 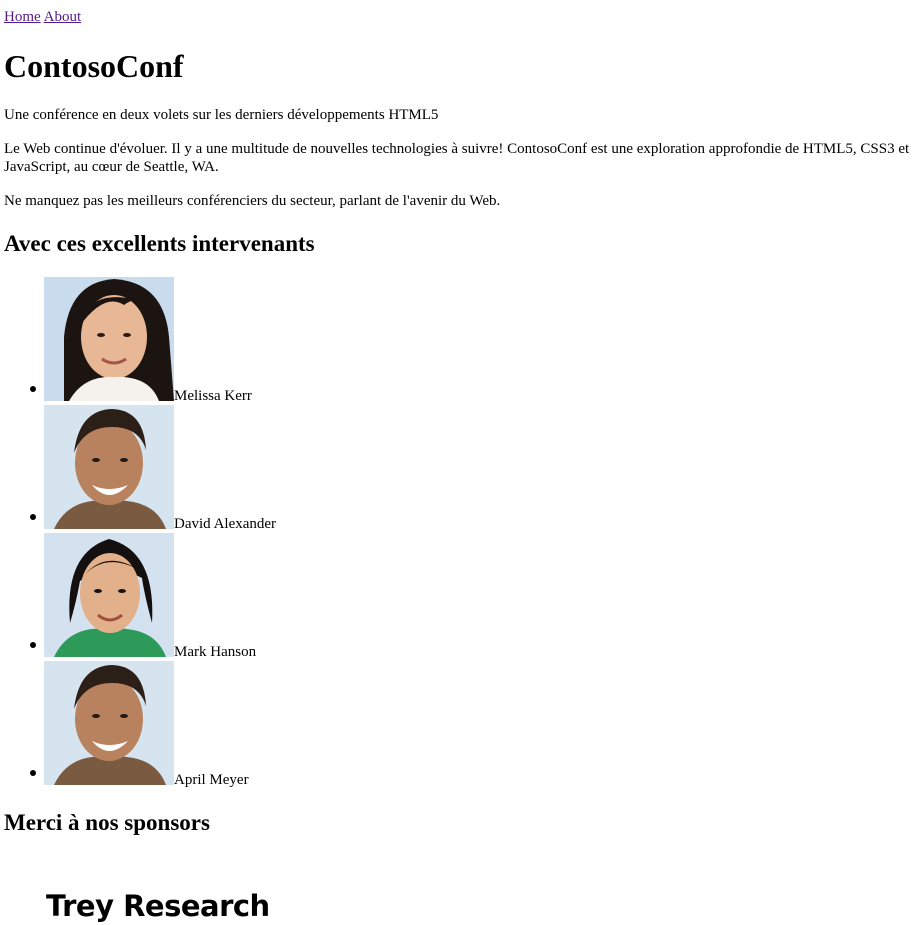 What do you see at coordinates (109, 723) in the screenshot?
I see `speaker-photo-april-meyer` at bounding box center [109, 723].